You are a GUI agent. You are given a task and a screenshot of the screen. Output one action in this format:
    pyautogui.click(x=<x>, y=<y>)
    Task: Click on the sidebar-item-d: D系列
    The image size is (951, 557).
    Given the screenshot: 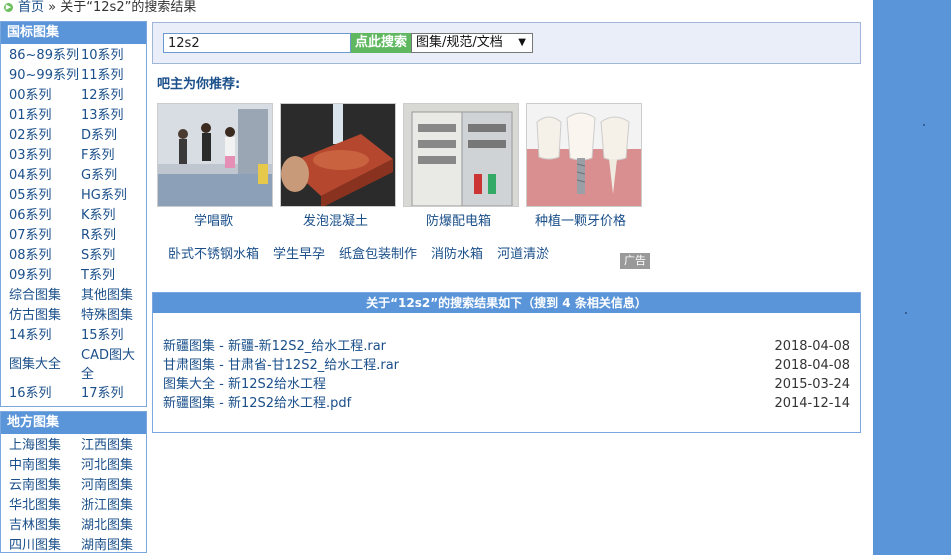 What is the action you would take?
    pyautogui.click(x=116, y=136)
    